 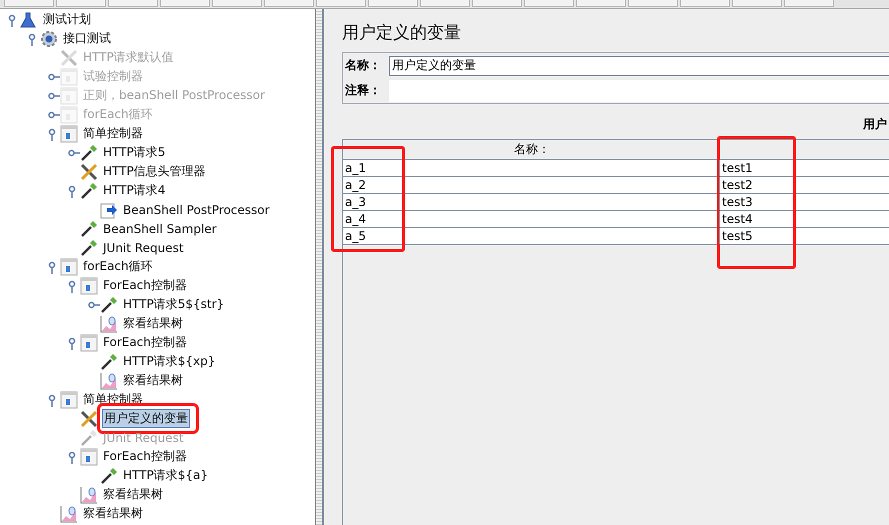 I want to click on table-cell-text: test5, so click(x=737, y=236).